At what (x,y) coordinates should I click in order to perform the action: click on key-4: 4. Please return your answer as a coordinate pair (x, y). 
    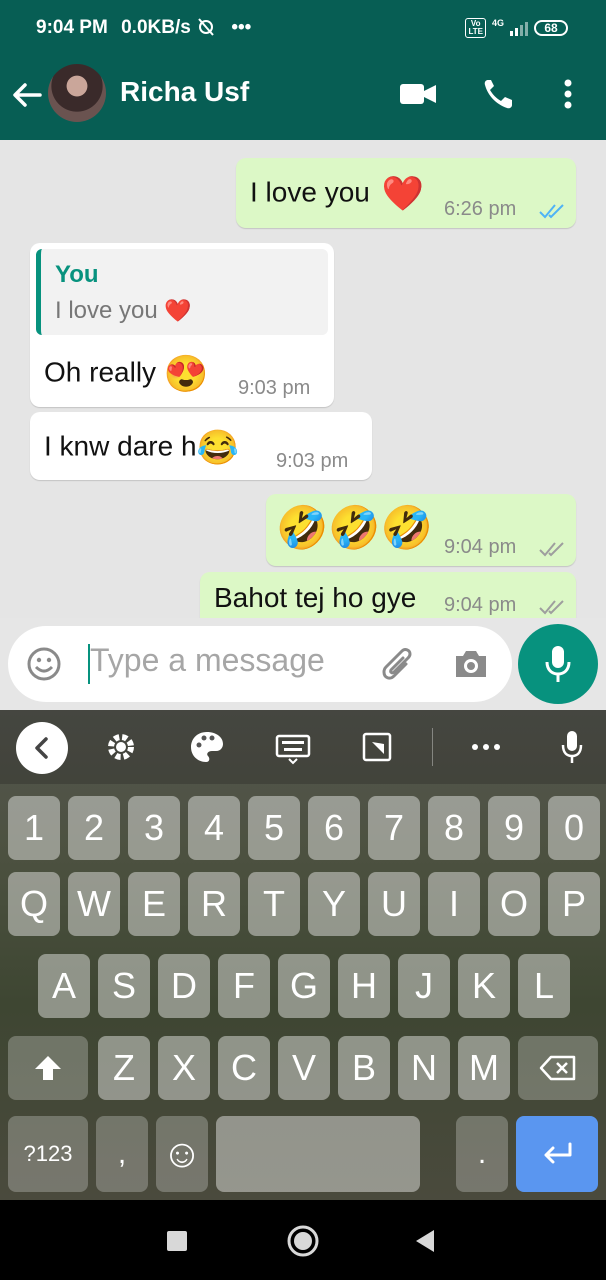
    Looking at the image, I should click on (214, 828).